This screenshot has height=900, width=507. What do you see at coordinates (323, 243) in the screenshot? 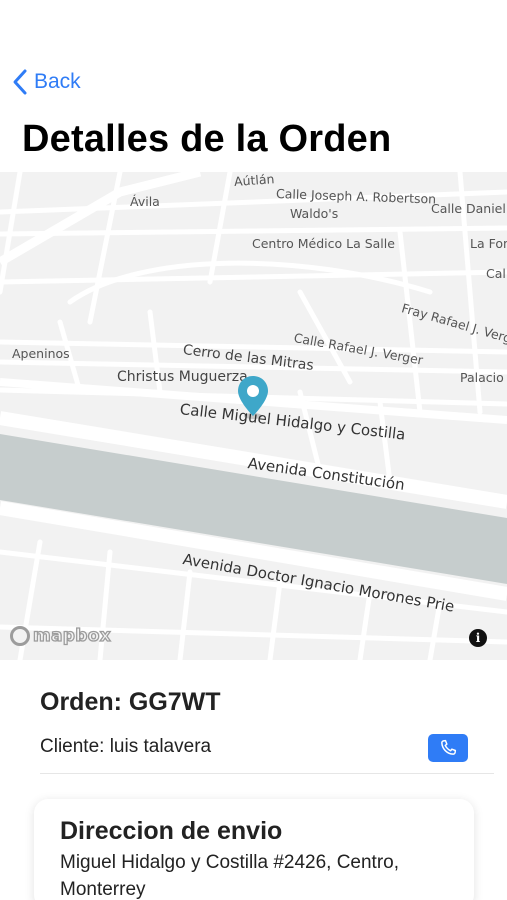
I see `map-label: Centro Médico La Salle` at bounding box center [323, 243].